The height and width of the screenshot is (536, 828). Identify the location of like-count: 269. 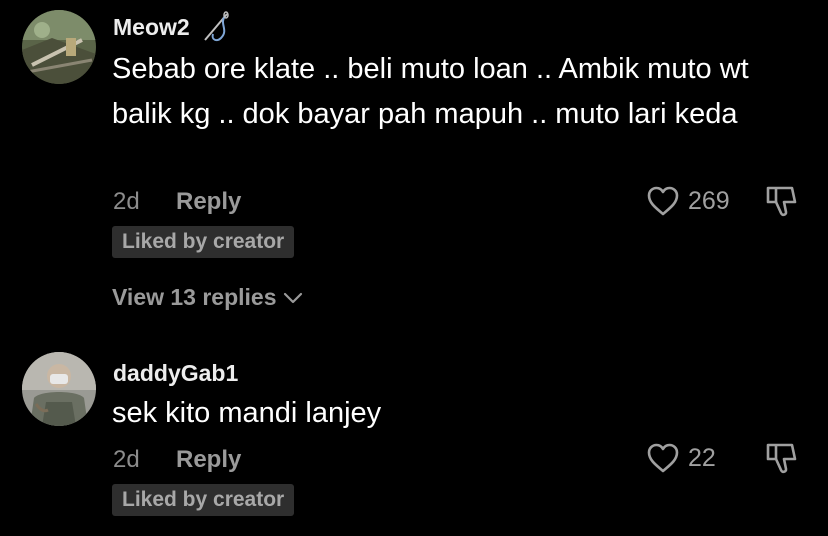
(709, 200).